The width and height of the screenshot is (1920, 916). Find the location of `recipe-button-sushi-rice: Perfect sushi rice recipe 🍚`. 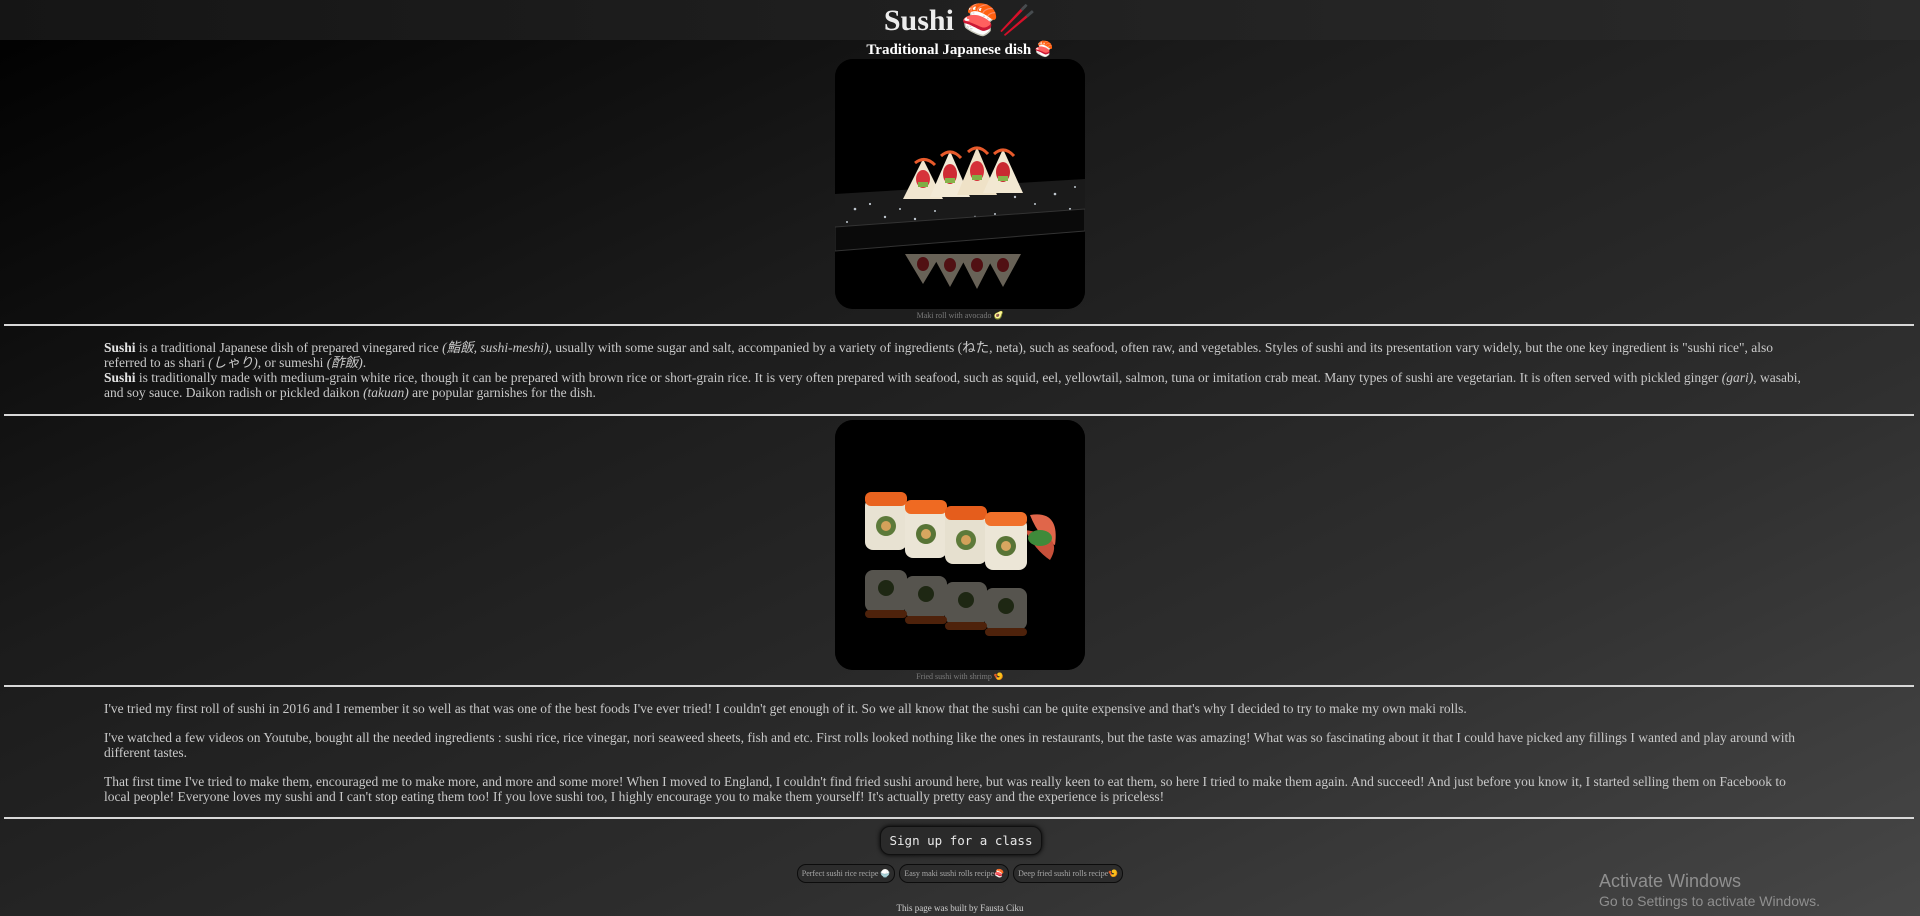

recipe-button-sushi-rice: Perfect sushi rice recipe 🍚 is located at coordinates (846, 873).